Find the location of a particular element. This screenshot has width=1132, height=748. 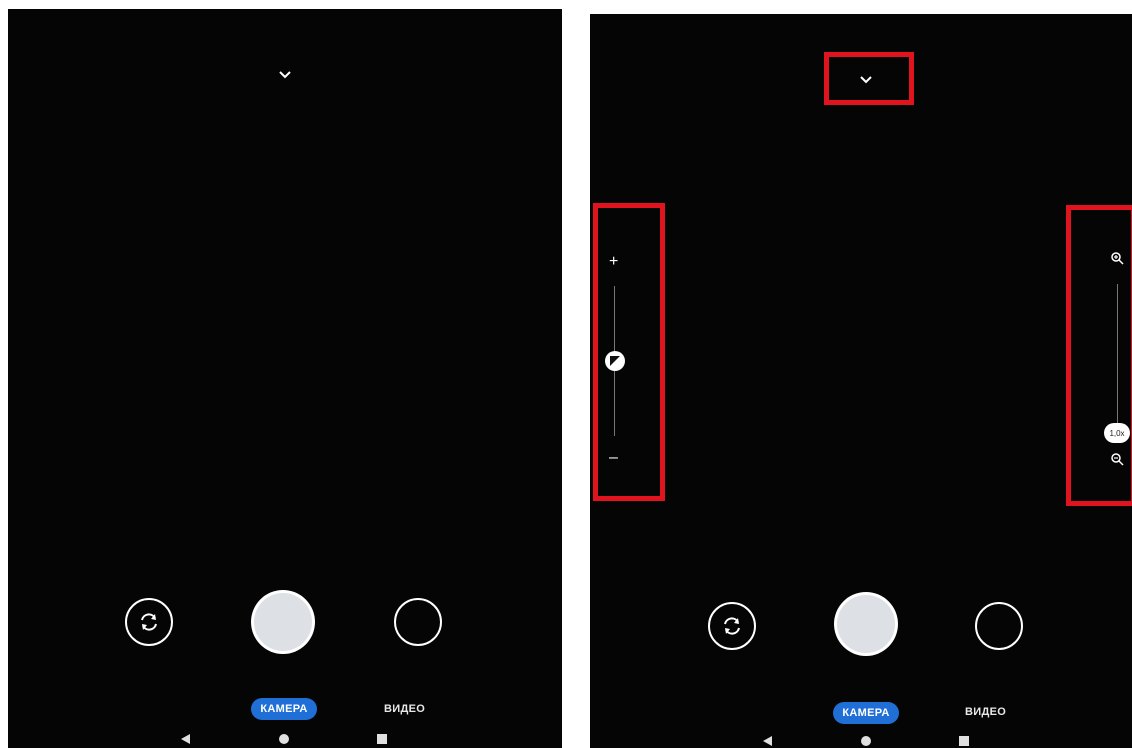

chevron-down-icon is located at coordinates (285, 75).